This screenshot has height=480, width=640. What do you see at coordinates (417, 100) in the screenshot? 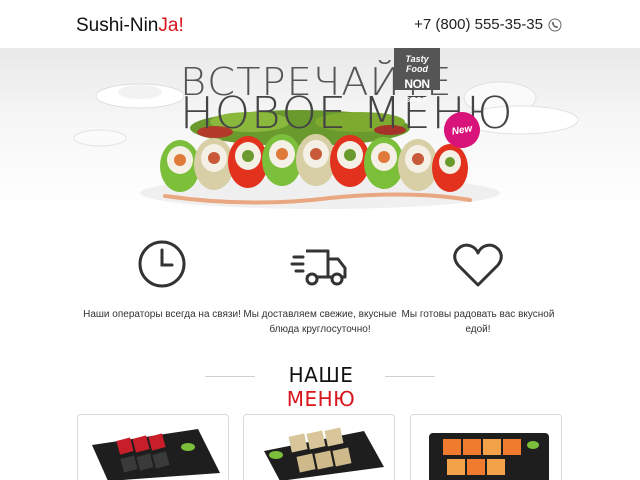
I see `brand-line3: STOP` at bounding box center [417, 100].